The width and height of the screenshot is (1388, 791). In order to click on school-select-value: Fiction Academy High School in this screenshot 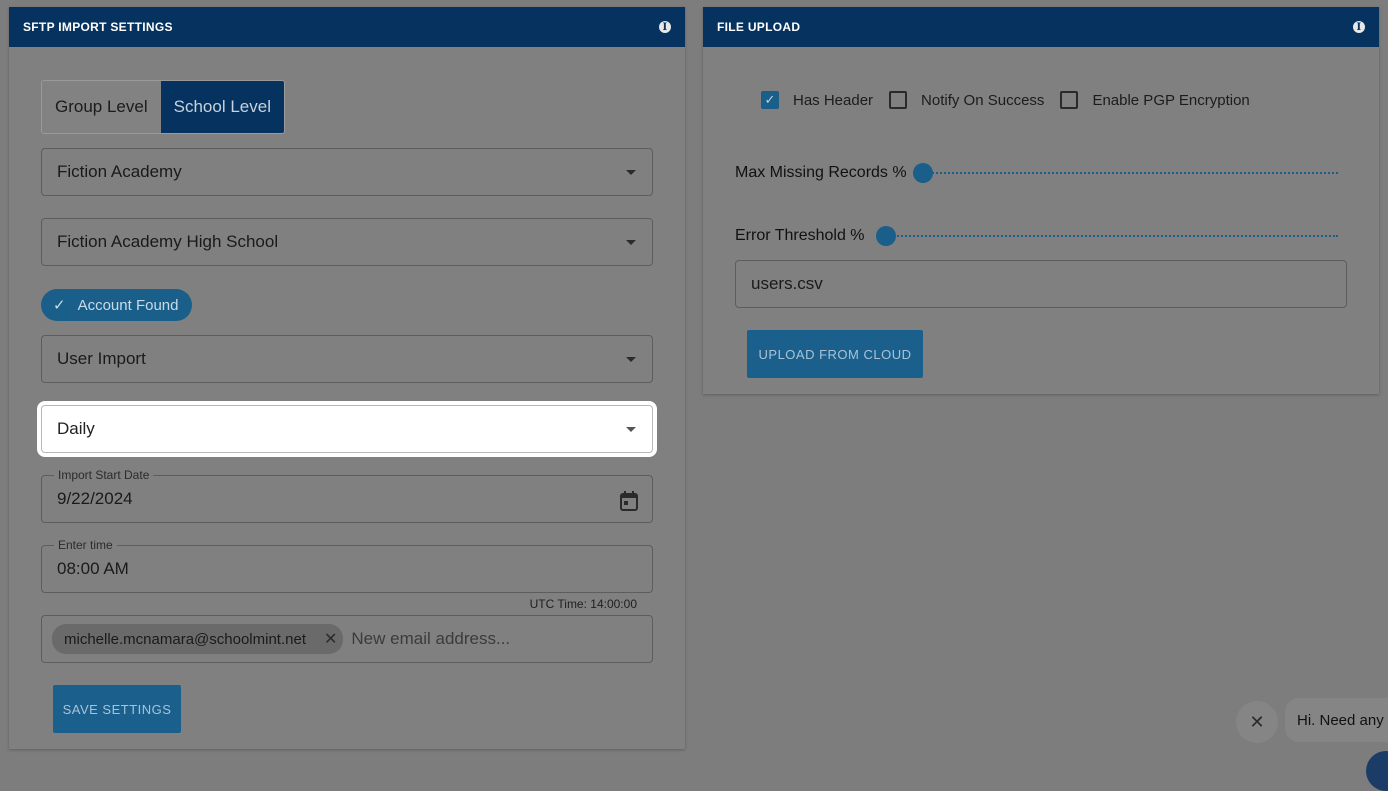, I will do `click(168, 241)`.